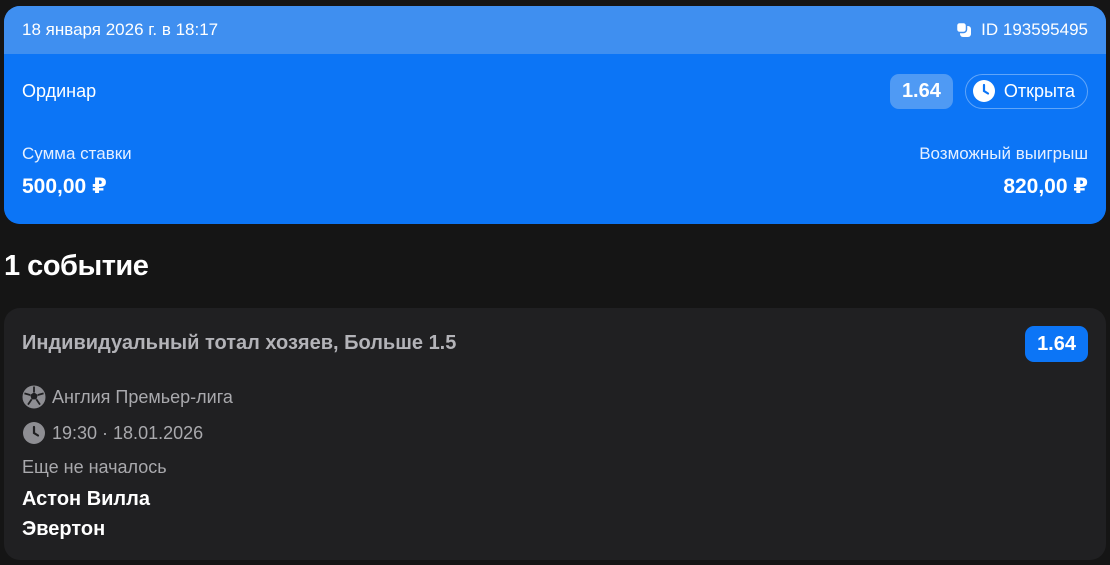  I want to click on event-status: Еще не началось, so click(94, 467).